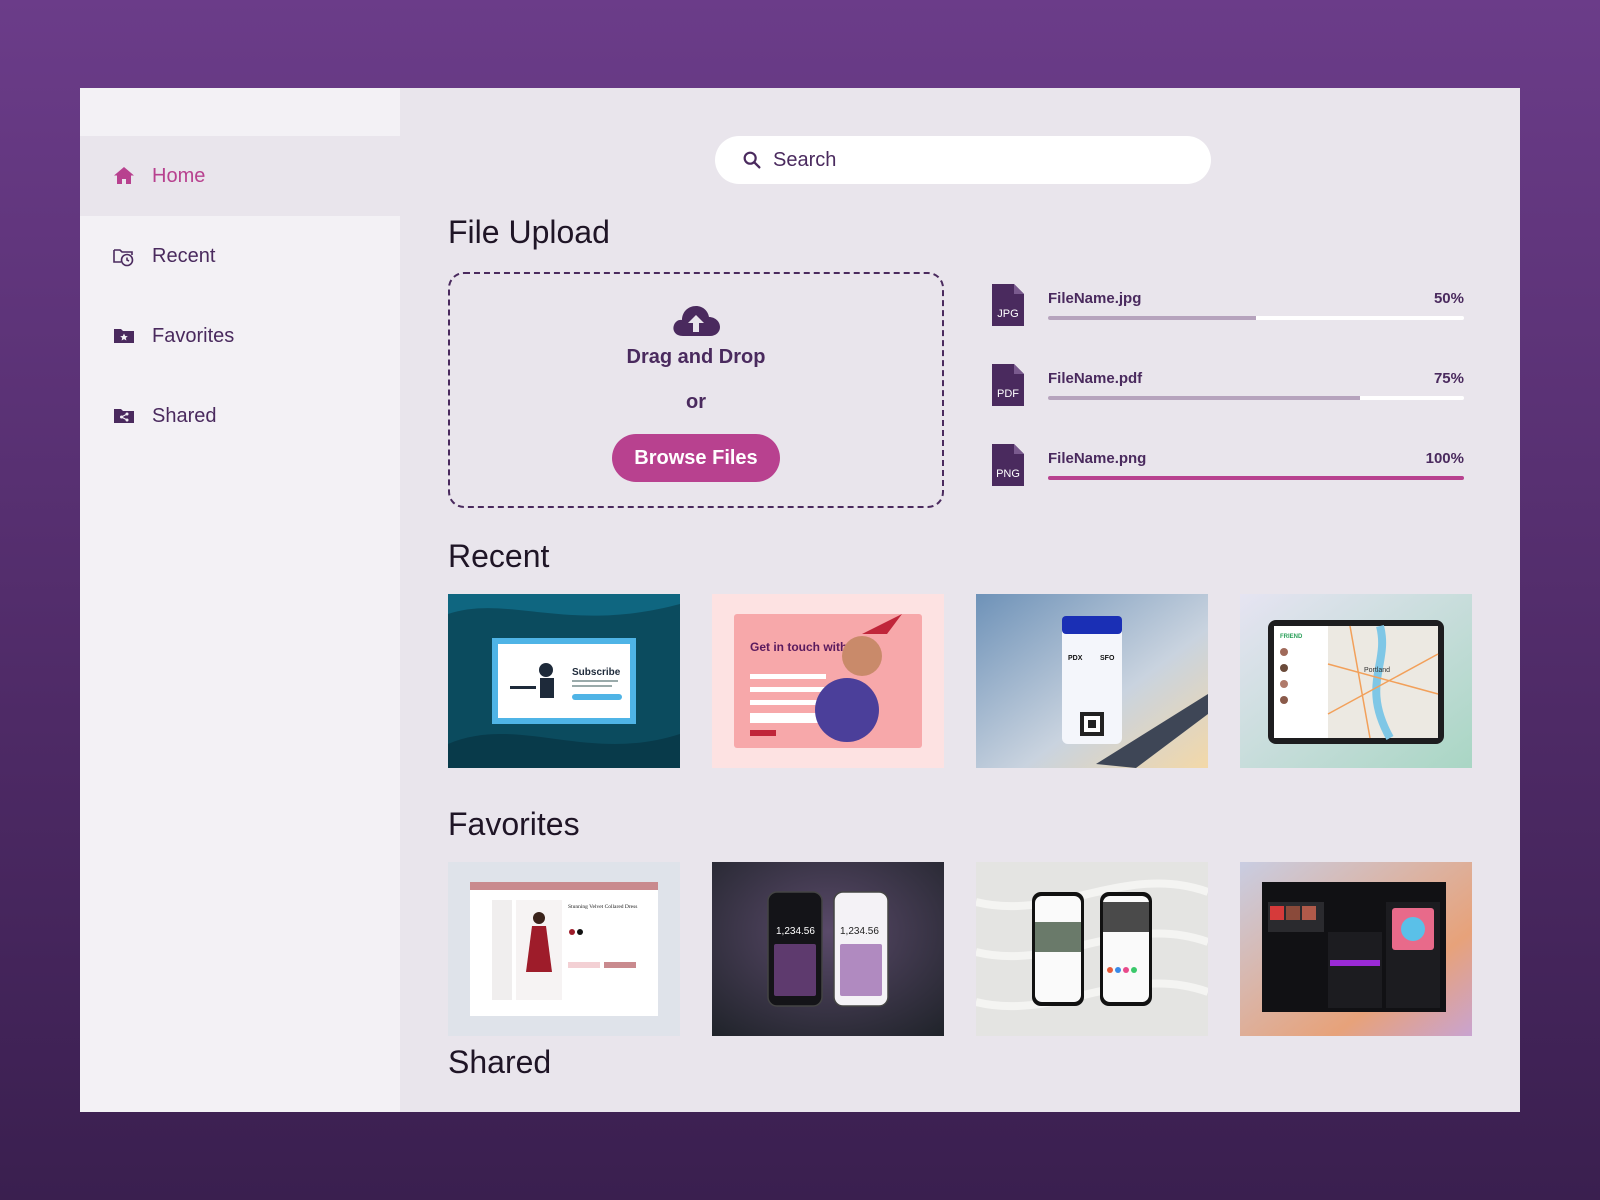  I want to click on or-label: or, so click(696, 402).